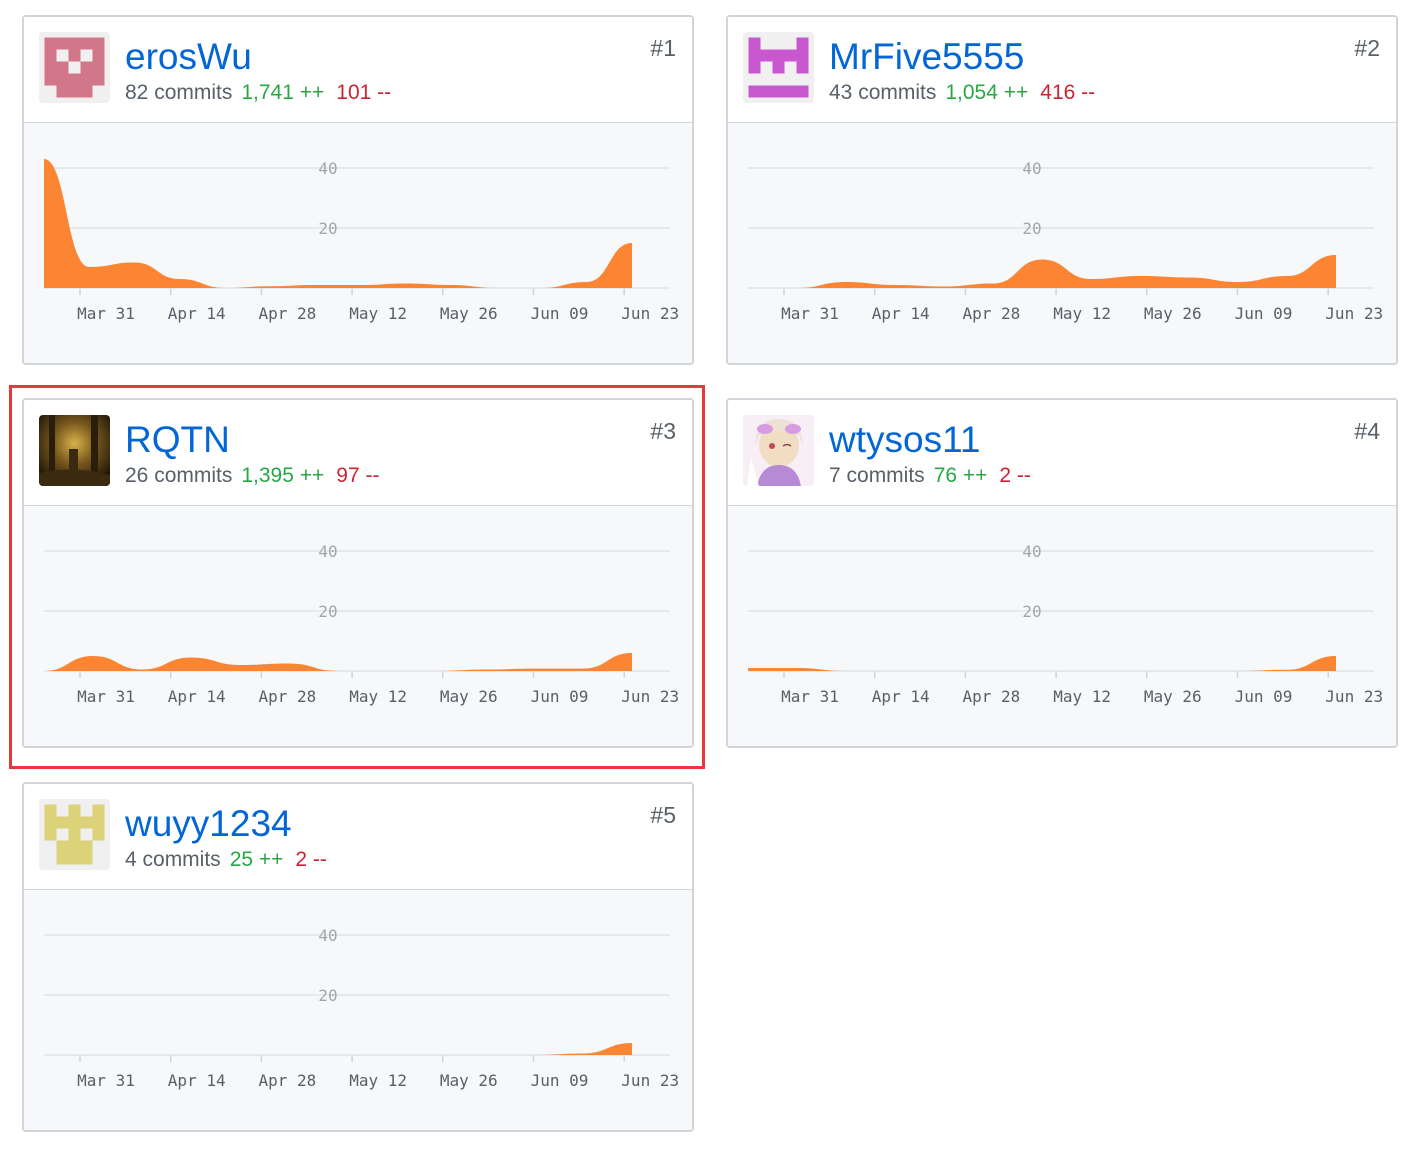 This screenshot has height=1161, width=1419. Describe the element at coordinates (358, 453) in the screenshot. I see `card-header: RQTN 26 commits 1,395 ++ 97 -- #3` at that location.